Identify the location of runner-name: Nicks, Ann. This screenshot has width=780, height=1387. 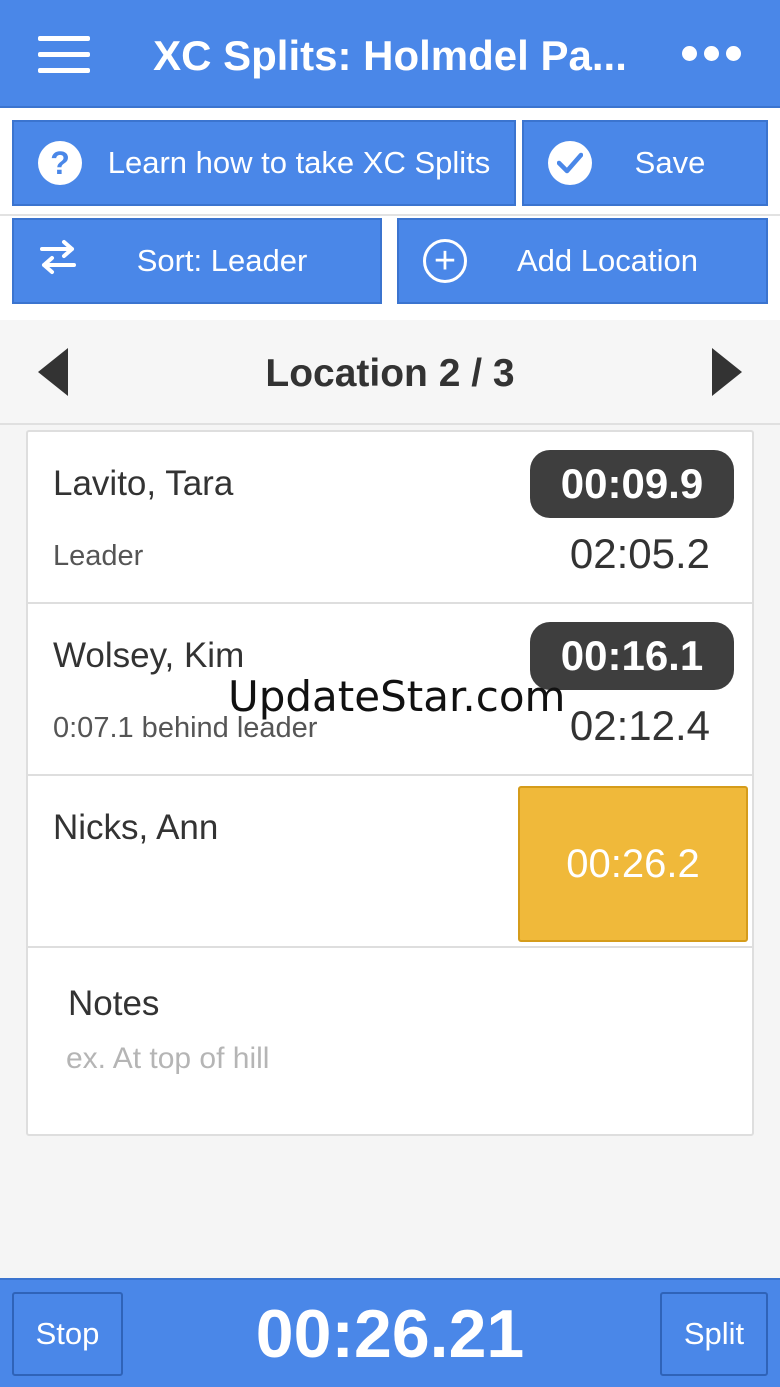
(136, 827).